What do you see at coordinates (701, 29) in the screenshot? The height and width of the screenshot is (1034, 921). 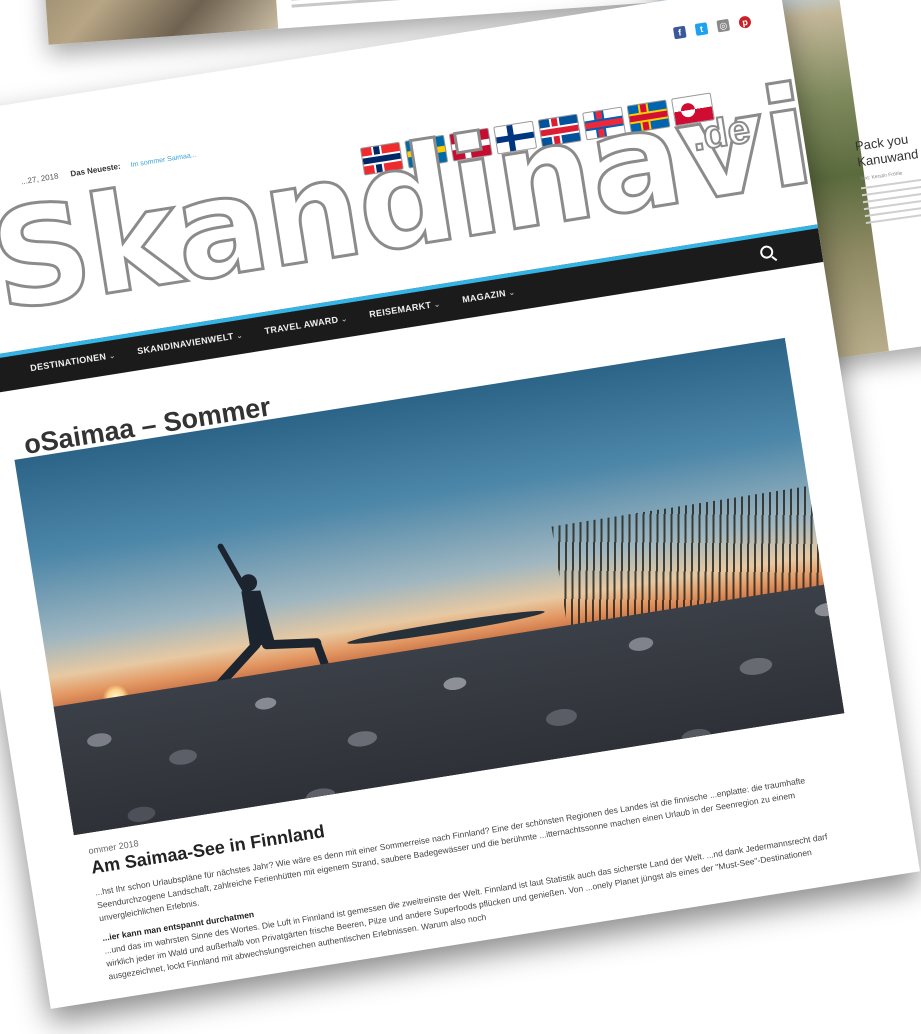 I see `twitter-icon: t` at bounding box center [701, 29].